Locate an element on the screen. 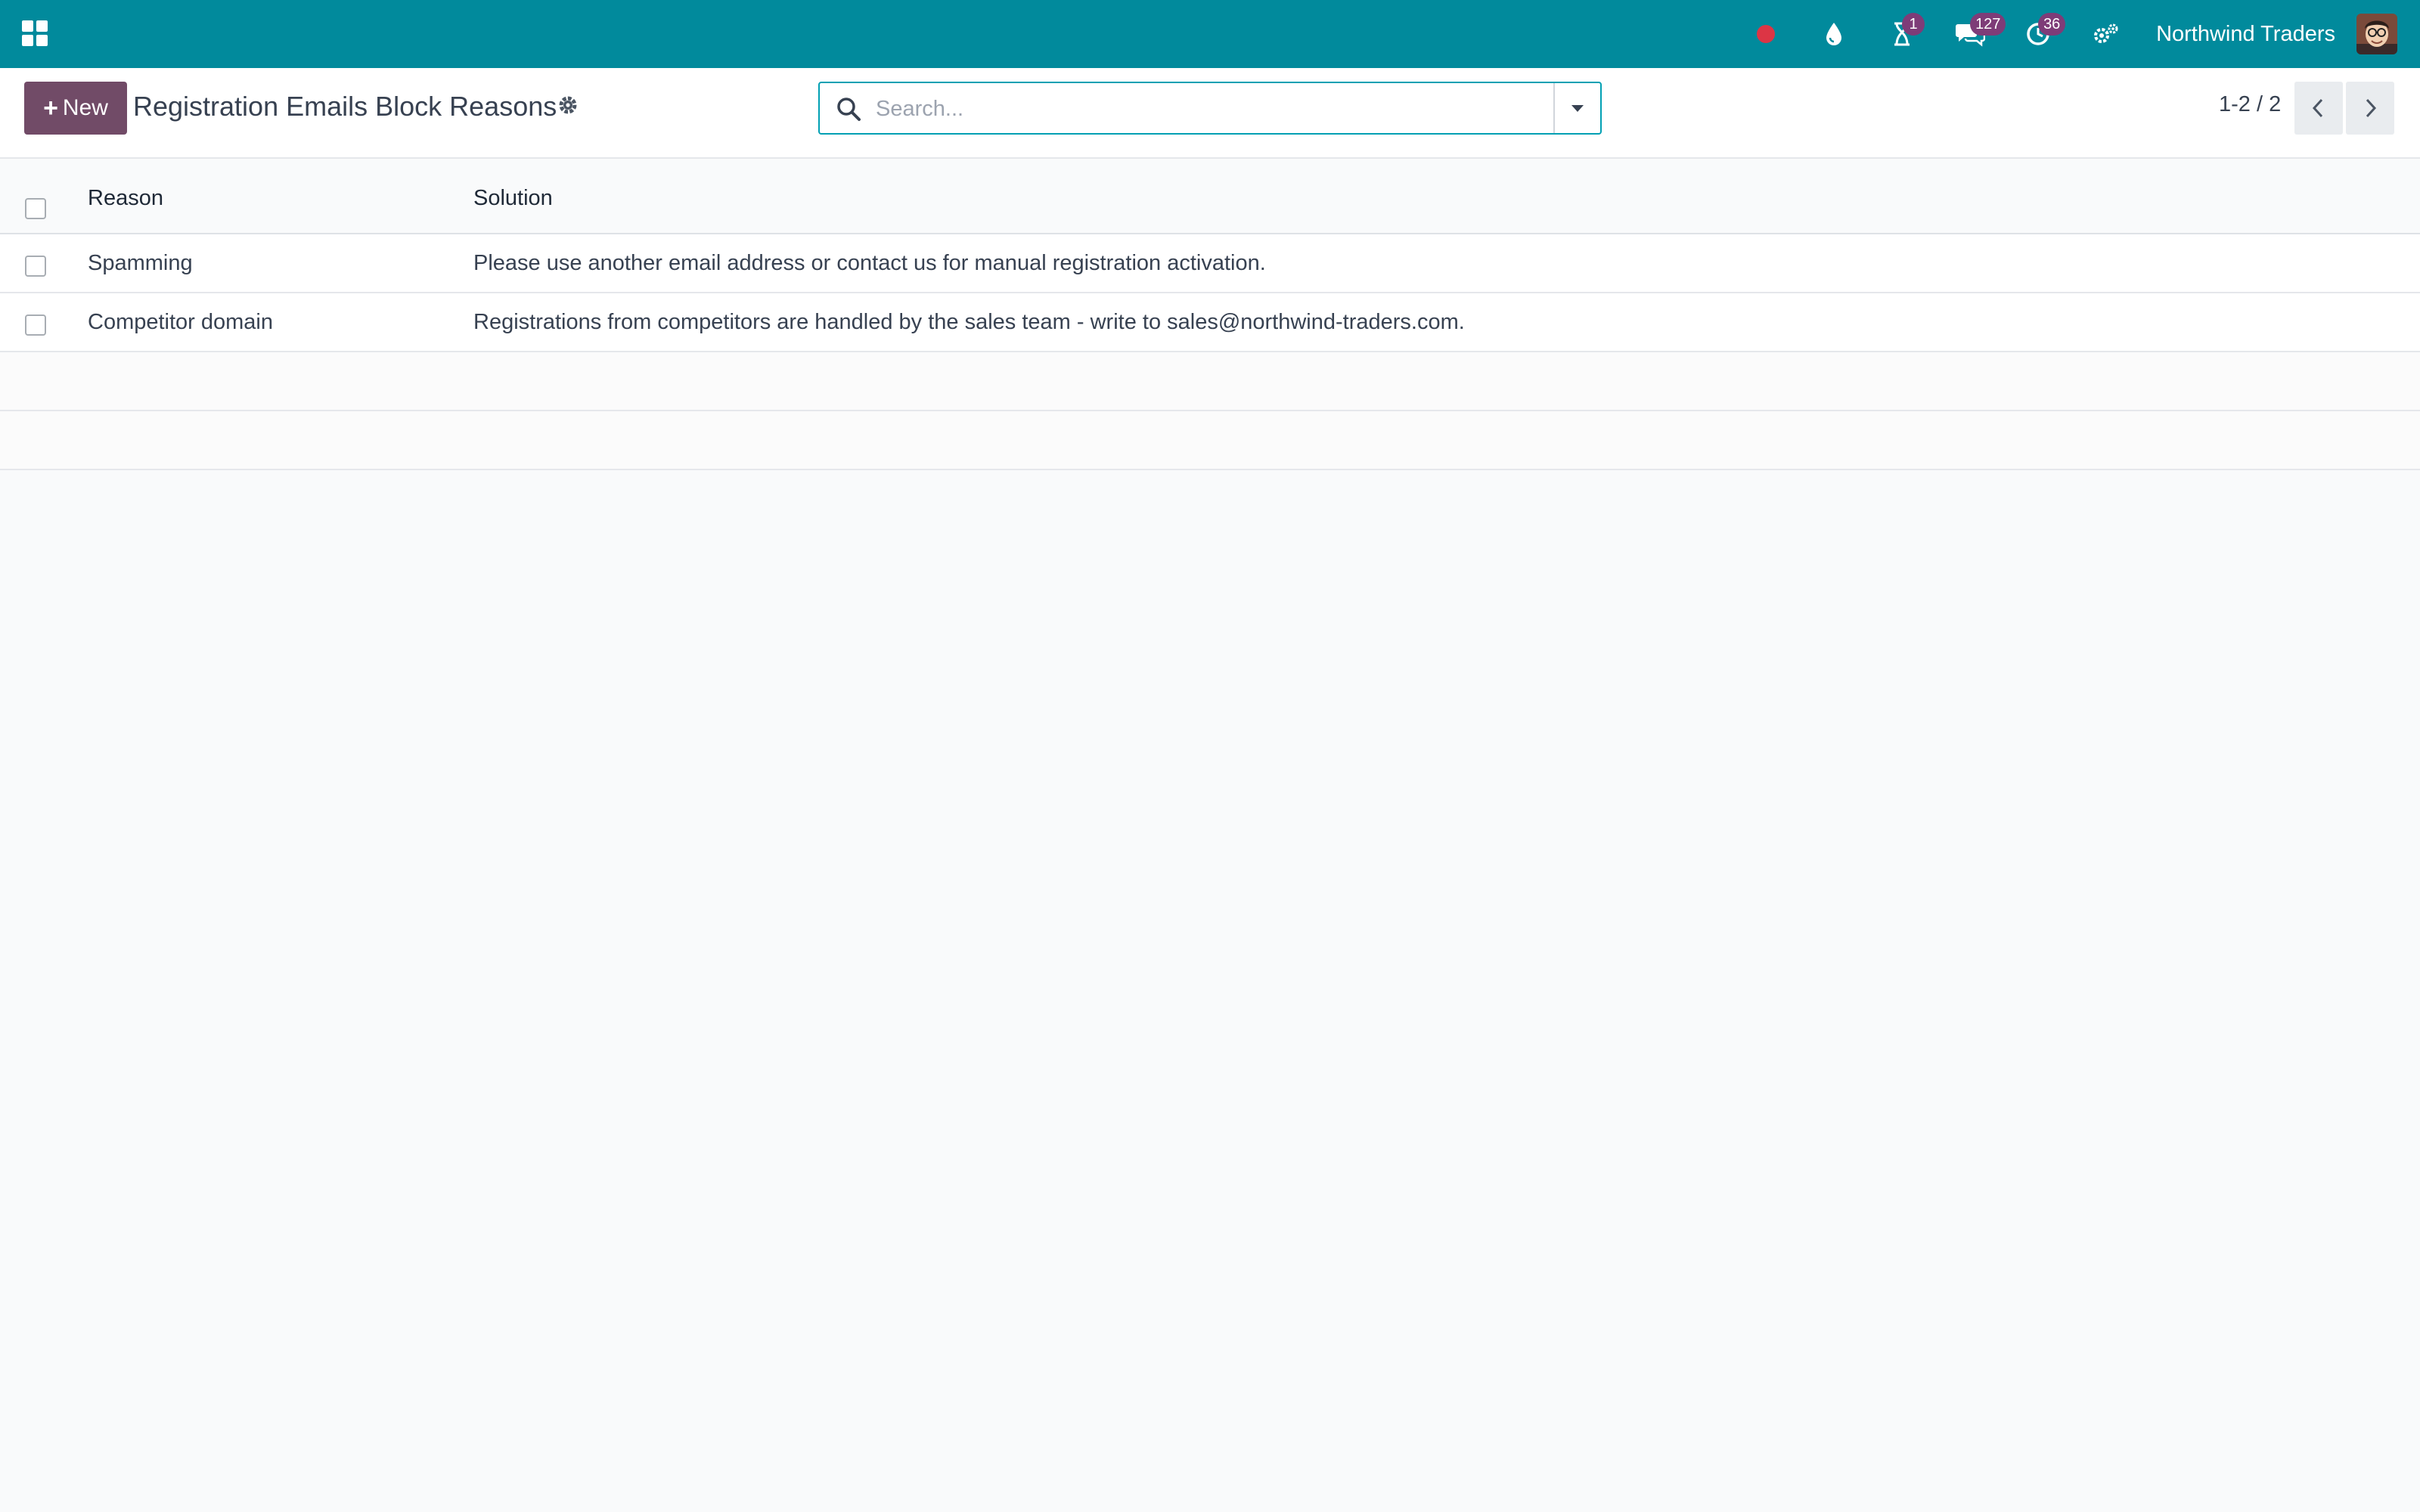 The height and width of the screenshot is (1512, 2420). chat-bubbles-icon: 127 is located at coordinates (1979, 32).